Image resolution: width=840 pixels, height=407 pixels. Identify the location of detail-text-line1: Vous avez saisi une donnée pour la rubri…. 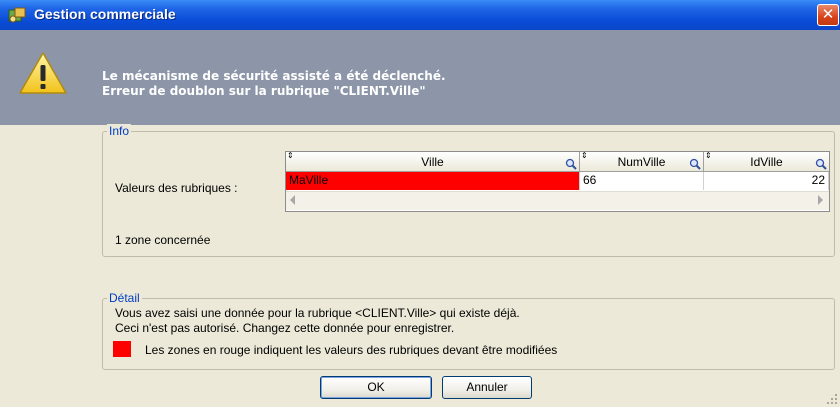
(317, 313).